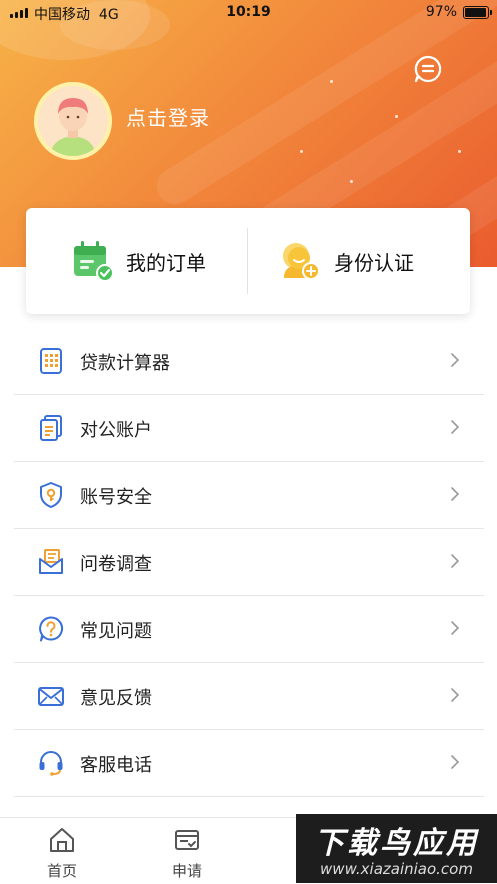  I want to click on identity-verify-icon, so click(301, 261).